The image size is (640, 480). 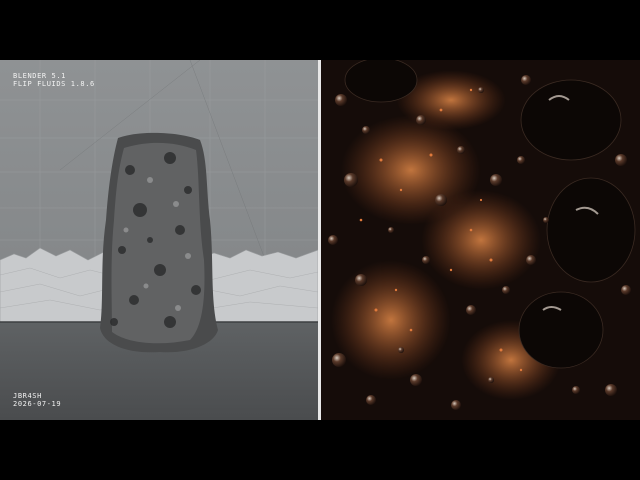 I want to click on fluid-column-mesh, so click(x=159, y=242).